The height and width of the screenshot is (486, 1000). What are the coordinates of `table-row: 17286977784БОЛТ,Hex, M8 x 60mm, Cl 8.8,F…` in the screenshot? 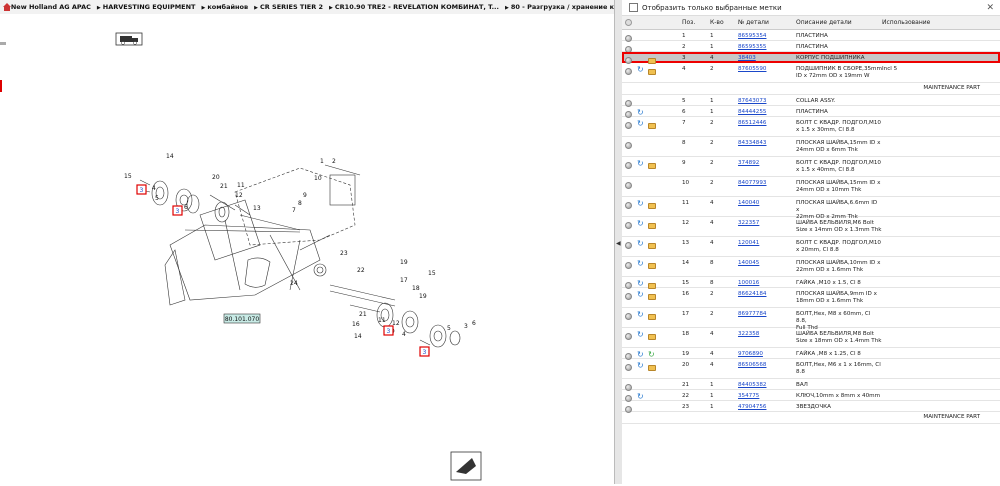 It's located at (811, 319).